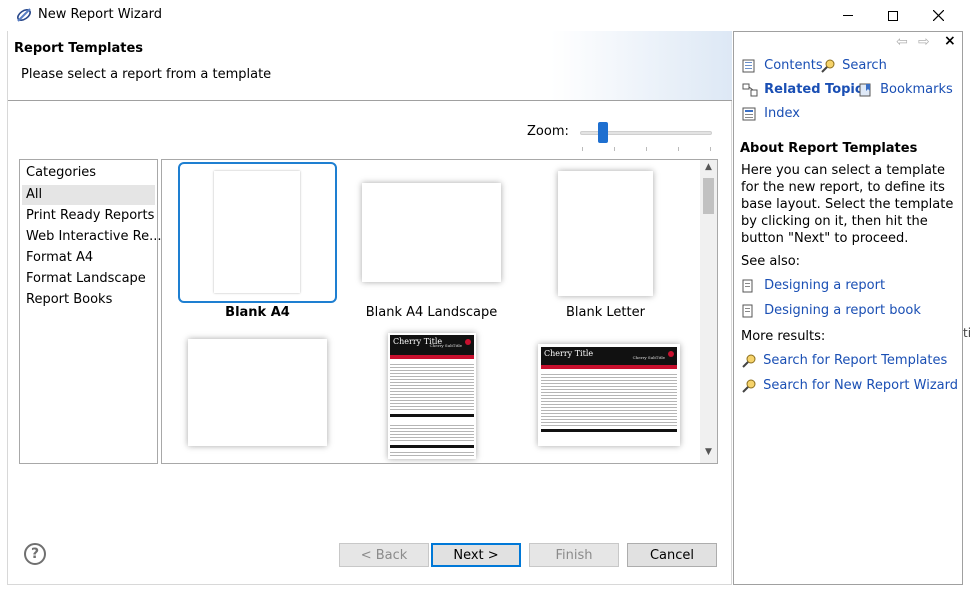 Image resolution: width=970 pixels, height=592 pixels. I want to click on help-nav-bookmarks: Bookmarks, so click(905, 89).